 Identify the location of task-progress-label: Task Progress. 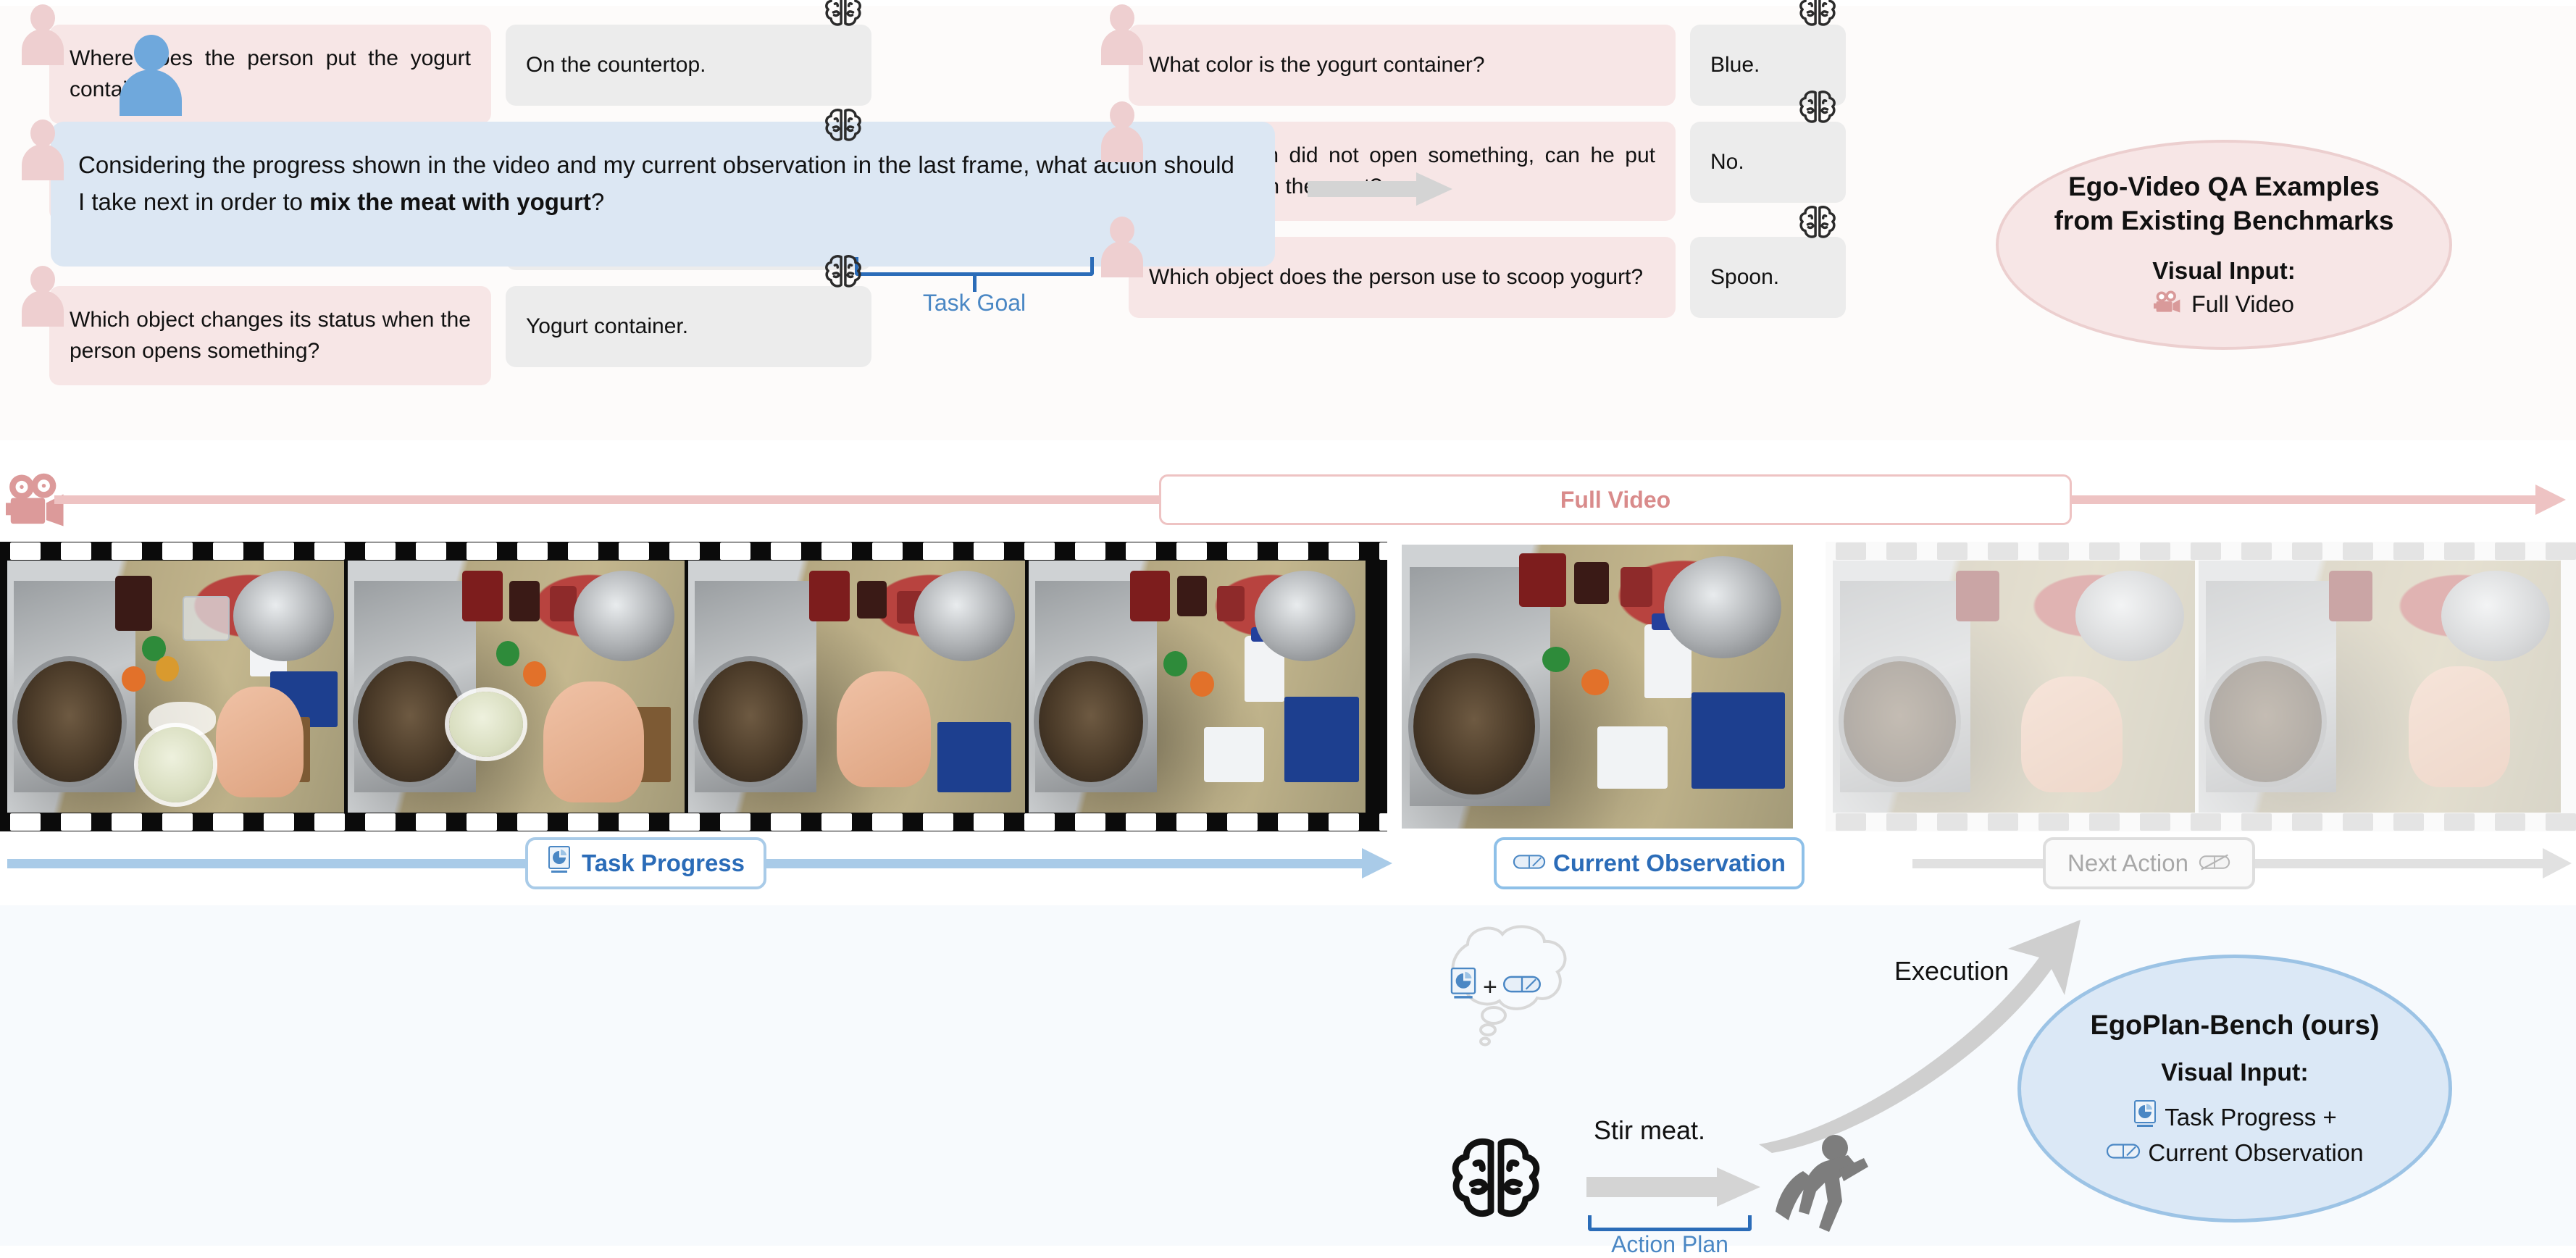
(663, 863).